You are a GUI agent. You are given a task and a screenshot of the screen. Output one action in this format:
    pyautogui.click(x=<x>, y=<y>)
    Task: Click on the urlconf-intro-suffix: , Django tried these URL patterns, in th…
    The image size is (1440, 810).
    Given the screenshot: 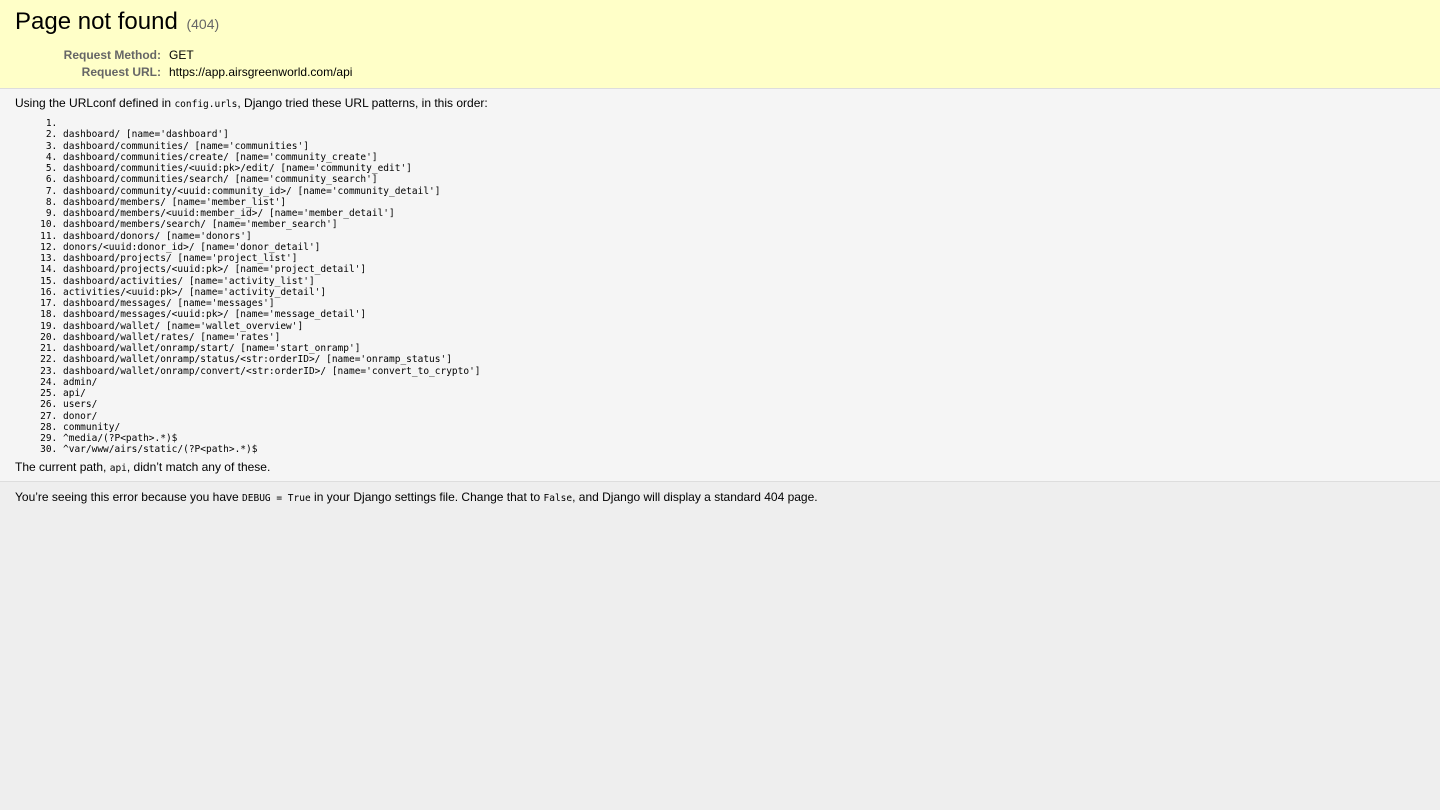 What is the action you would take?
    pyautogui.click(x=362, y=103)
    